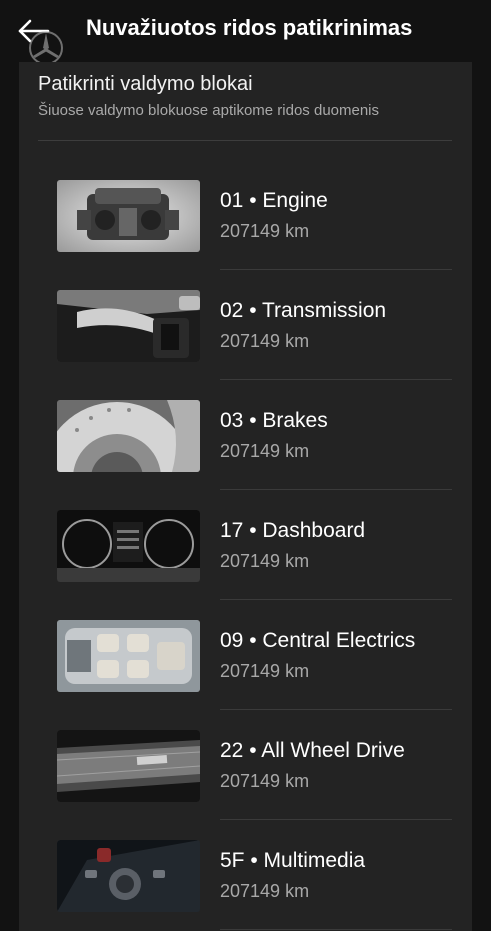 The image size is (491, 931). I want to click on module-row-all-wheel-drive: 22 • All Wheel Drive 207149 km, so click(245, 777).